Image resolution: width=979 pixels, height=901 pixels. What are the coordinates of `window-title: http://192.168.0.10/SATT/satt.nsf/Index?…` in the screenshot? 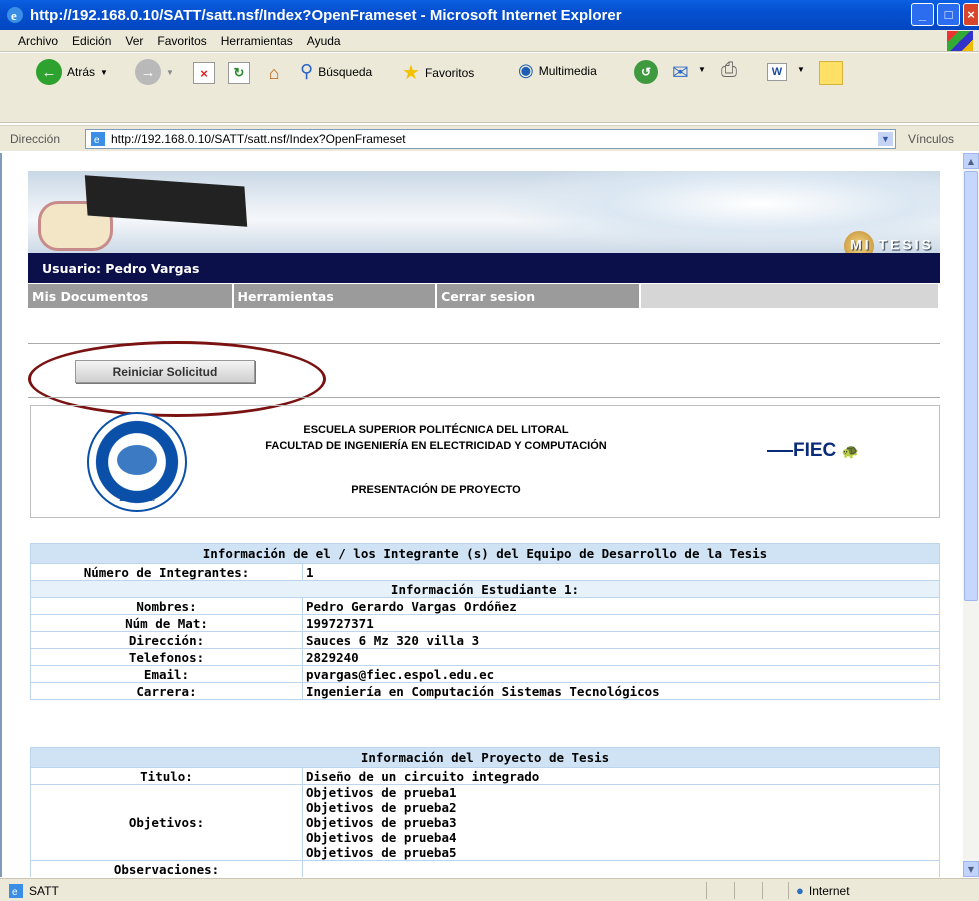 It's located at (326, 15).